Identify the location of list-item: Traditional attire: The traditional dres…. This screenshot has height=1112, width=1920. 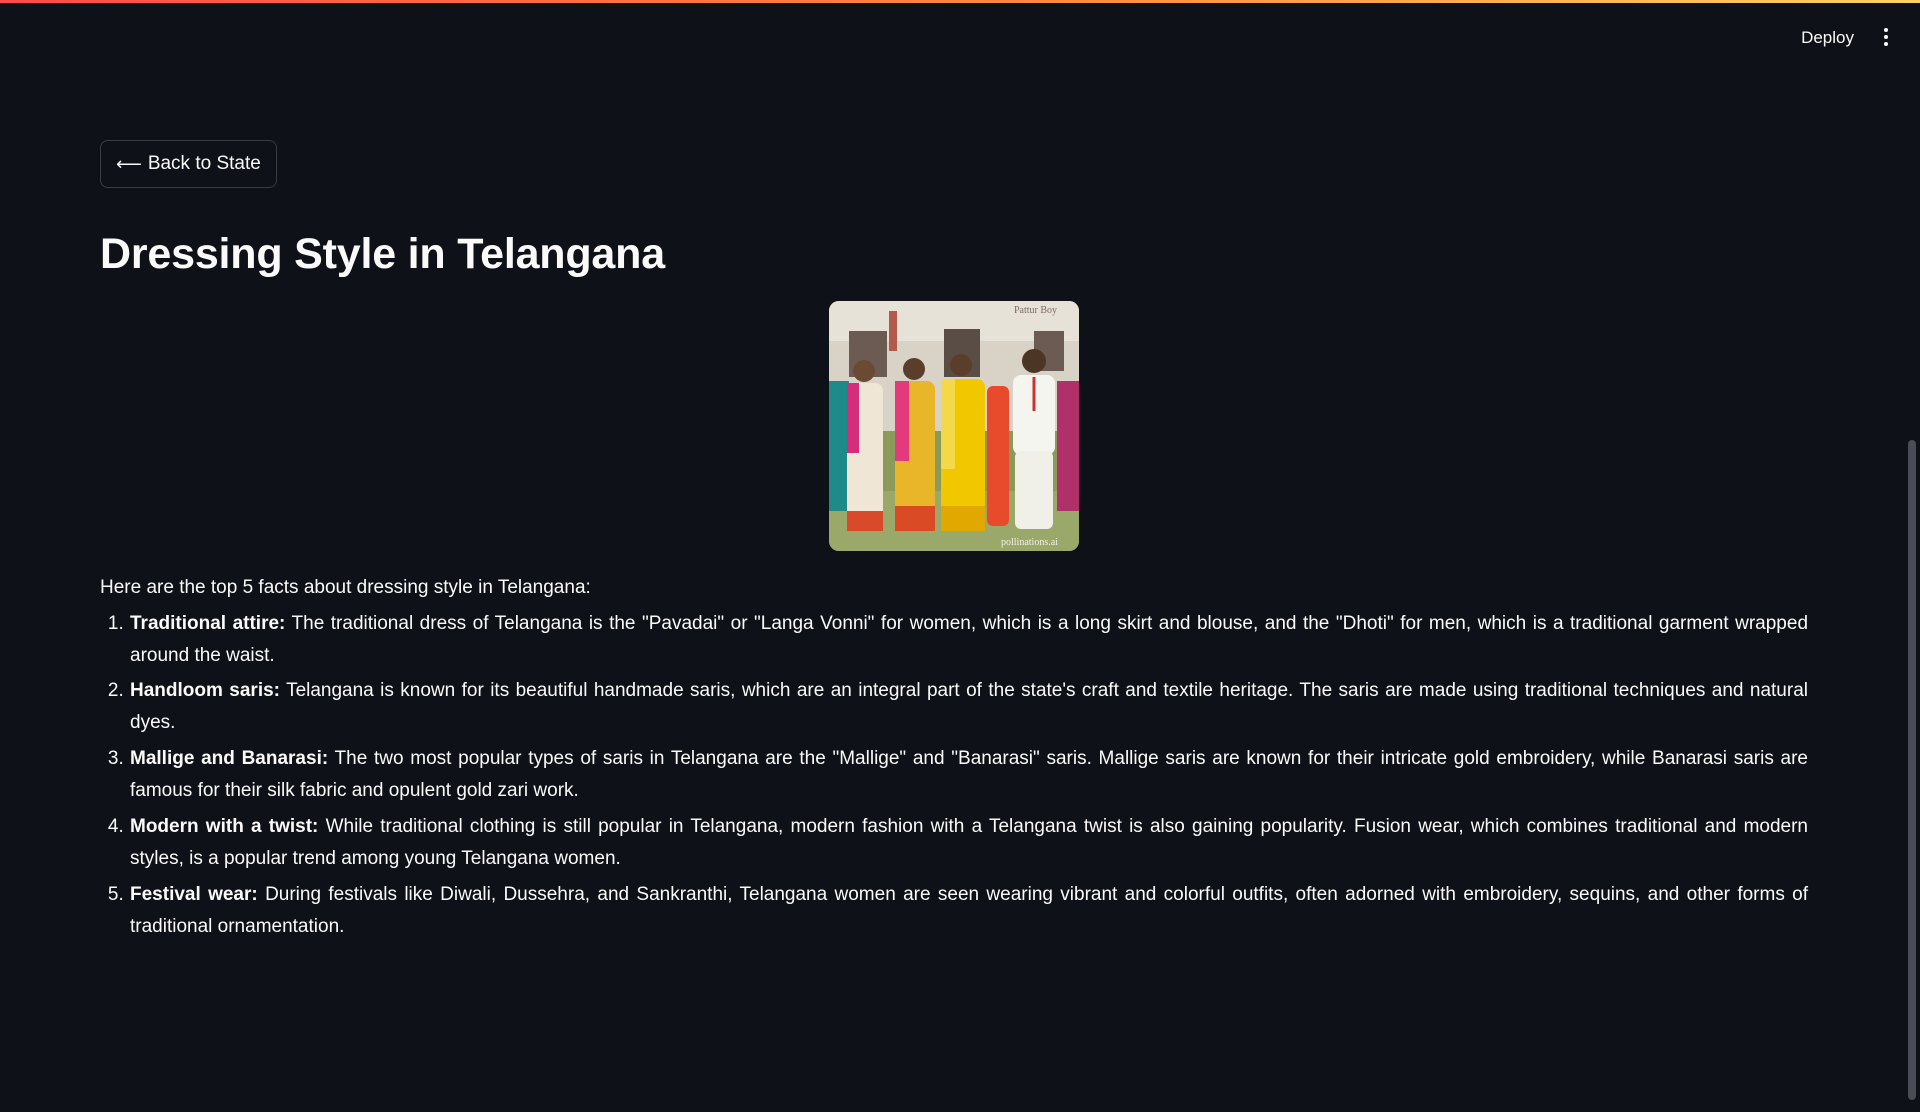
(968, 640).